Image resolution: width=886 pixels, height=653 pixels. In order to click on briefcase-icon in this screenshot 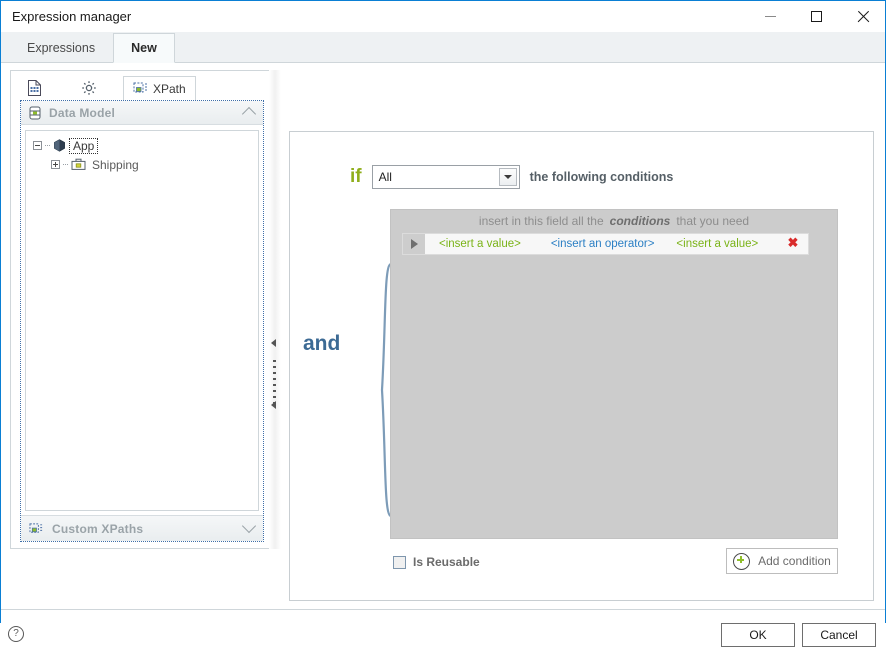, I will do `click(78, 164)`.